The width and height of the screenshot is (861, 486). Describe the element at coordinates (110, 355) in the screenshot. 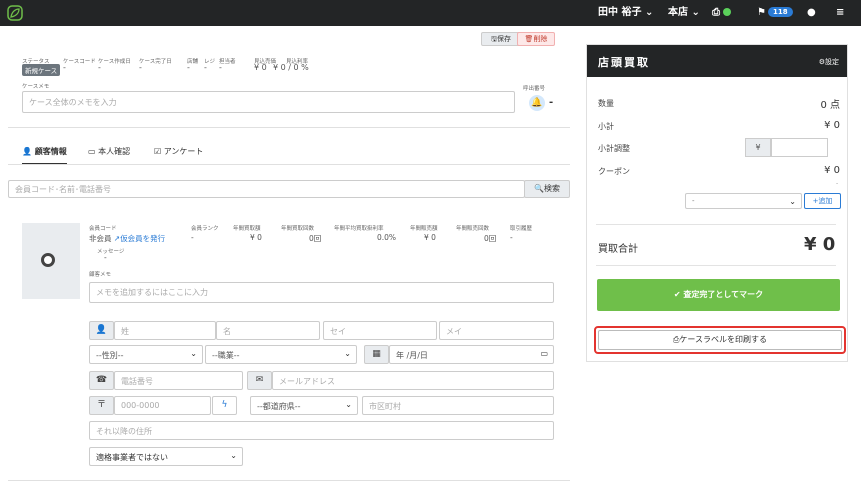

I see `gender-value: --性別--` at that location.